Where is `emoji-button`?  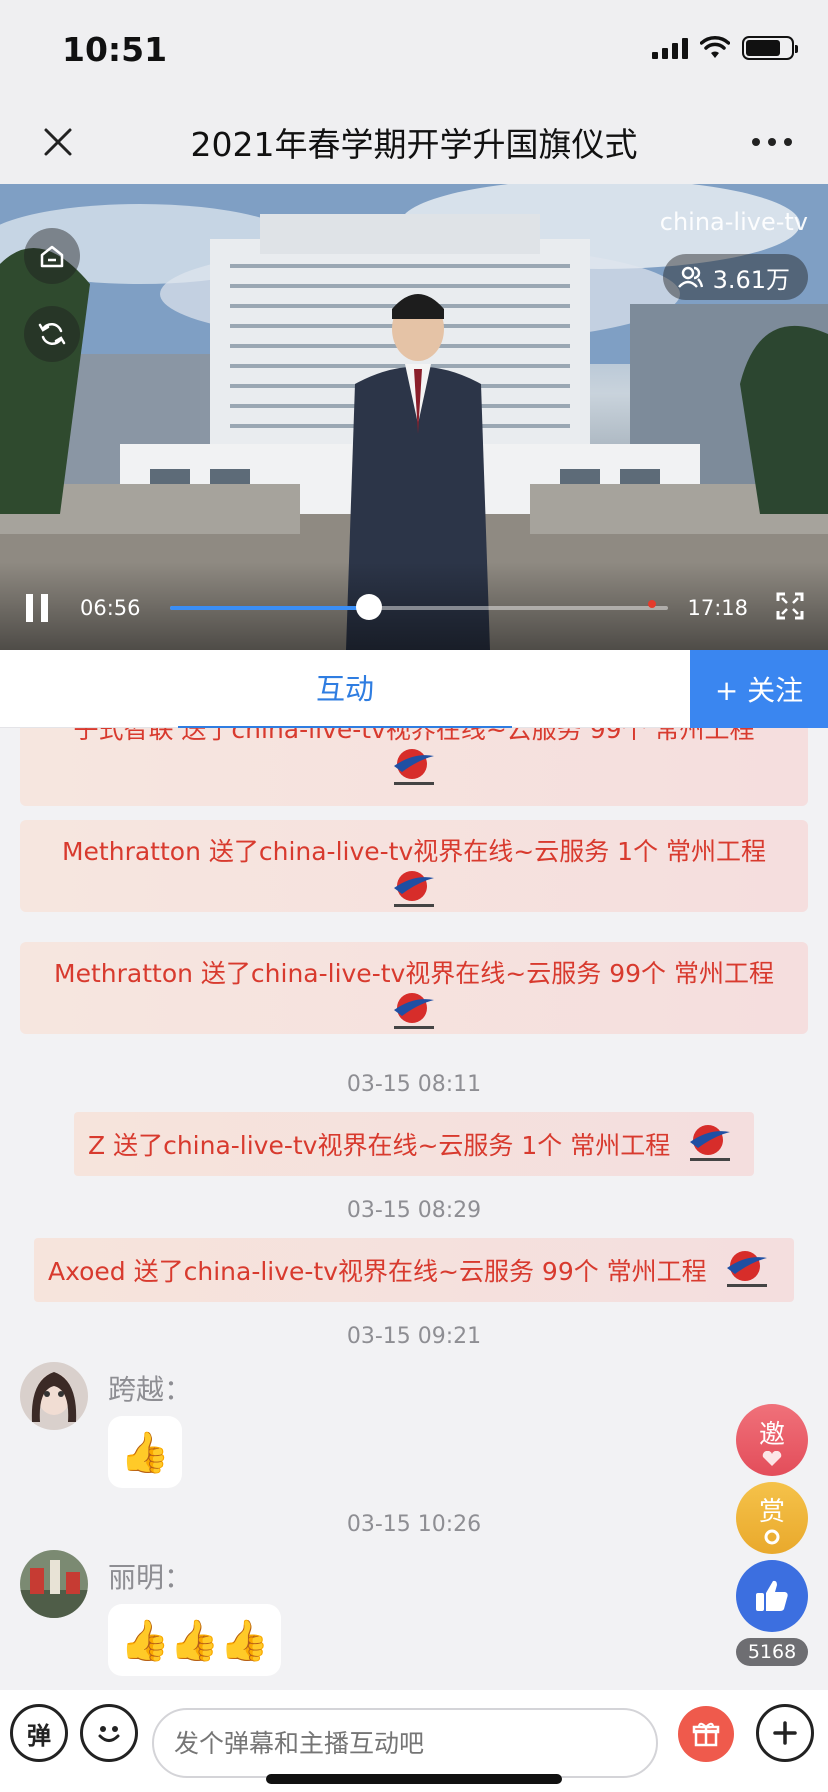 emoji-button is located at coordinates (109, 1733).